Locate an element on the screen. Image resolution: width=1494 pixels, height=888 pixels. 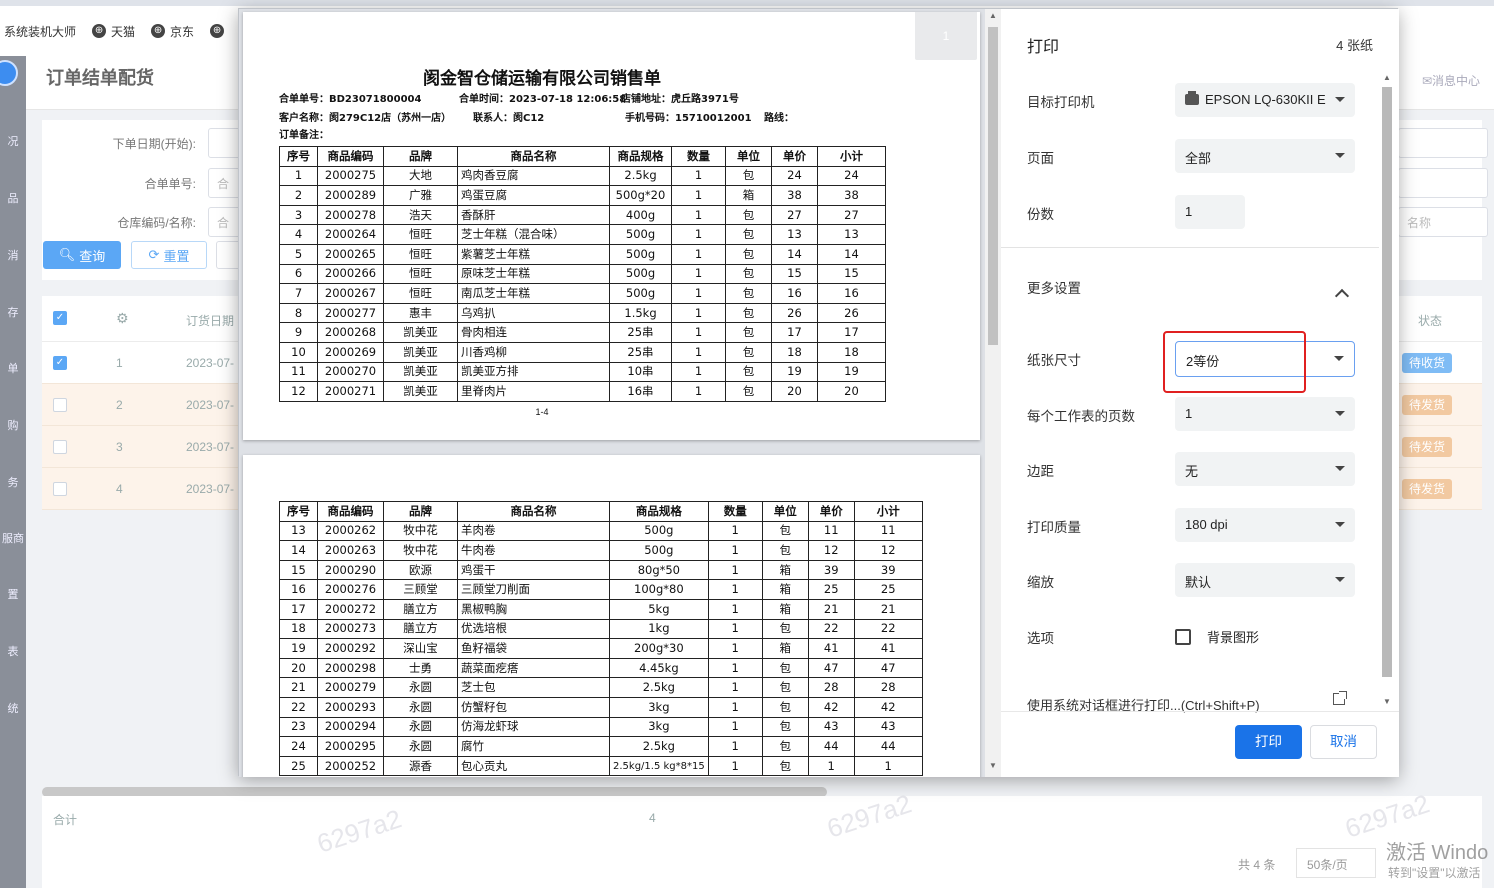
open-external-icon is located at coordinates (1340, 698).